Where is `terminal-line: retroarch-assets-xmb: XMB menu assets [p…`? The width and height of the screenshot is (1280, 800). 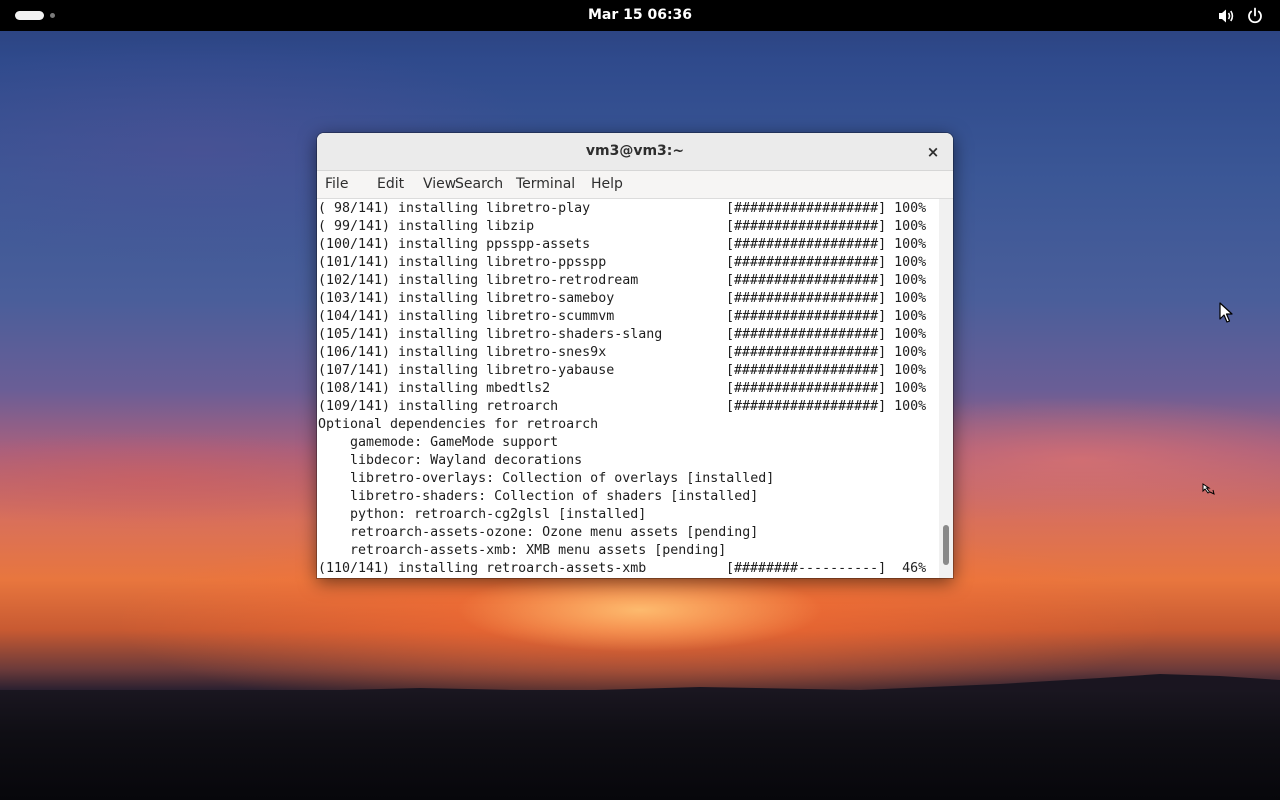
terminal-line: retroarch-assets-xmb: XMB menu assets [p… is located at coordinates (522, 550).